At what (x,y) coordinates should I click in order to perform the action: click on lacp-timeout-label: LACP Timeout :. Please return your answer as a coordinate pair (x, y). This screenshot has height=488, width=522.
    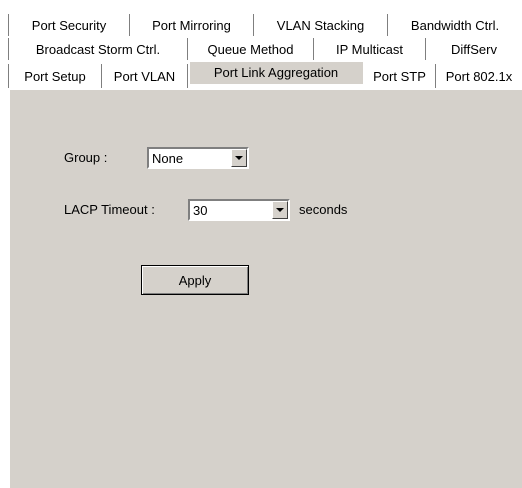
    Looking at the image, I should click on (109, 209).